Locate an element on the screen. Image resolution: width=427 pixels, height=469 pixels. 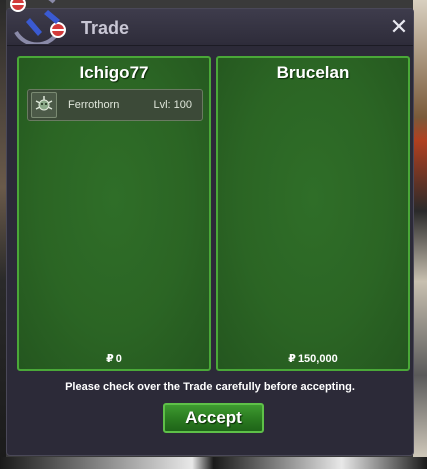
pokemon-level: Lvl: 100 is located at coordinates (172, 105).